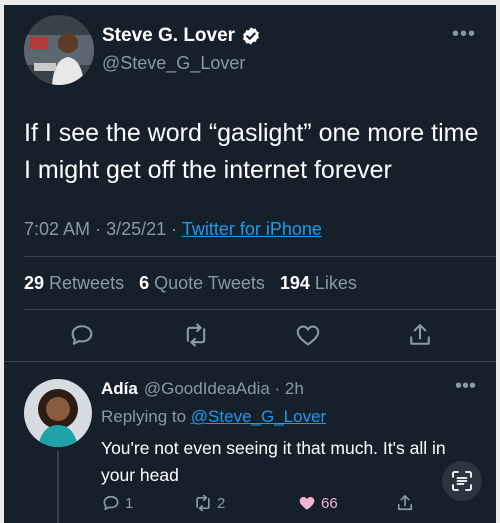  What do you see at coordinates (119, 388) in the screenshot?
I see `reply-author-name: Adía` at bounding box center [119, 388].